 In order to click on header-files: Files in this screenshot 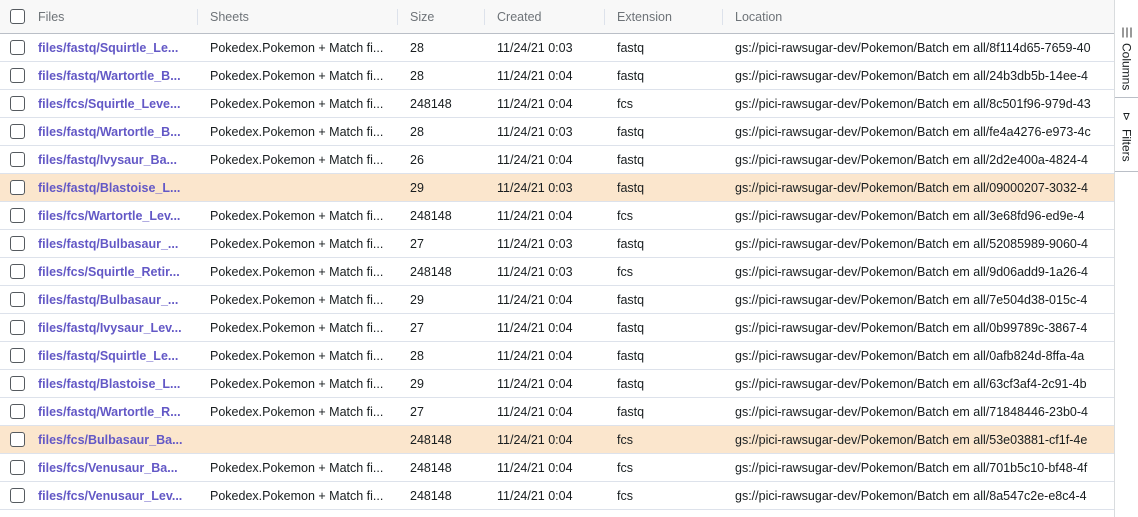, I will do `click(113, 16)`.